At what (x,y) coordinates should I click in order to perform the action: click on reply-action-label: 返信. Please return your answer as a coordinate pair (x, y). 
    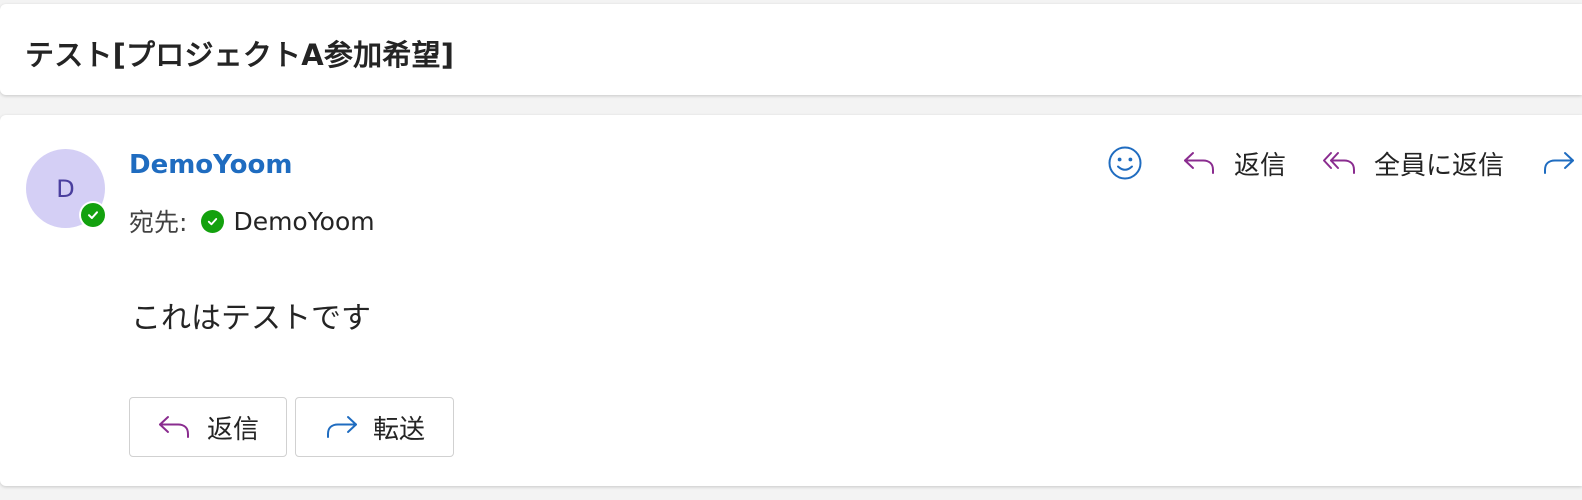
    Looking at the image, I should click on (233, 429).